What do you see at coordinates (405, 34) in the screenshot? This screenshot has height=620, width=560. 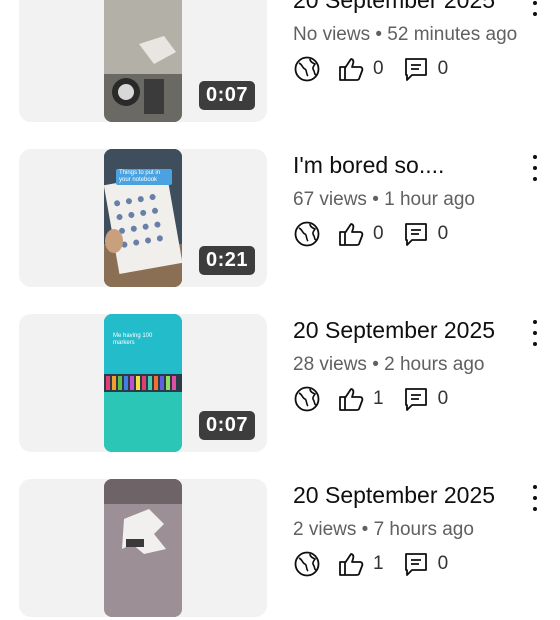 I see `video-meta: No views • 52 minutes ago` at bounding box center [405, 34].